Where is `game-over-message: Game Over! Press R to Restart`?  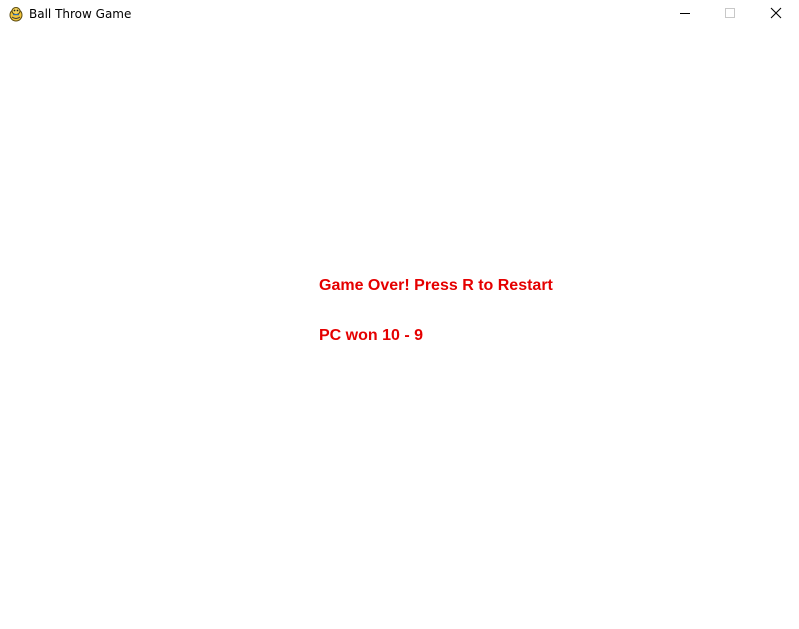
game-over-message: Game Over! Press R to Restart is located at coordinates (436, 285).